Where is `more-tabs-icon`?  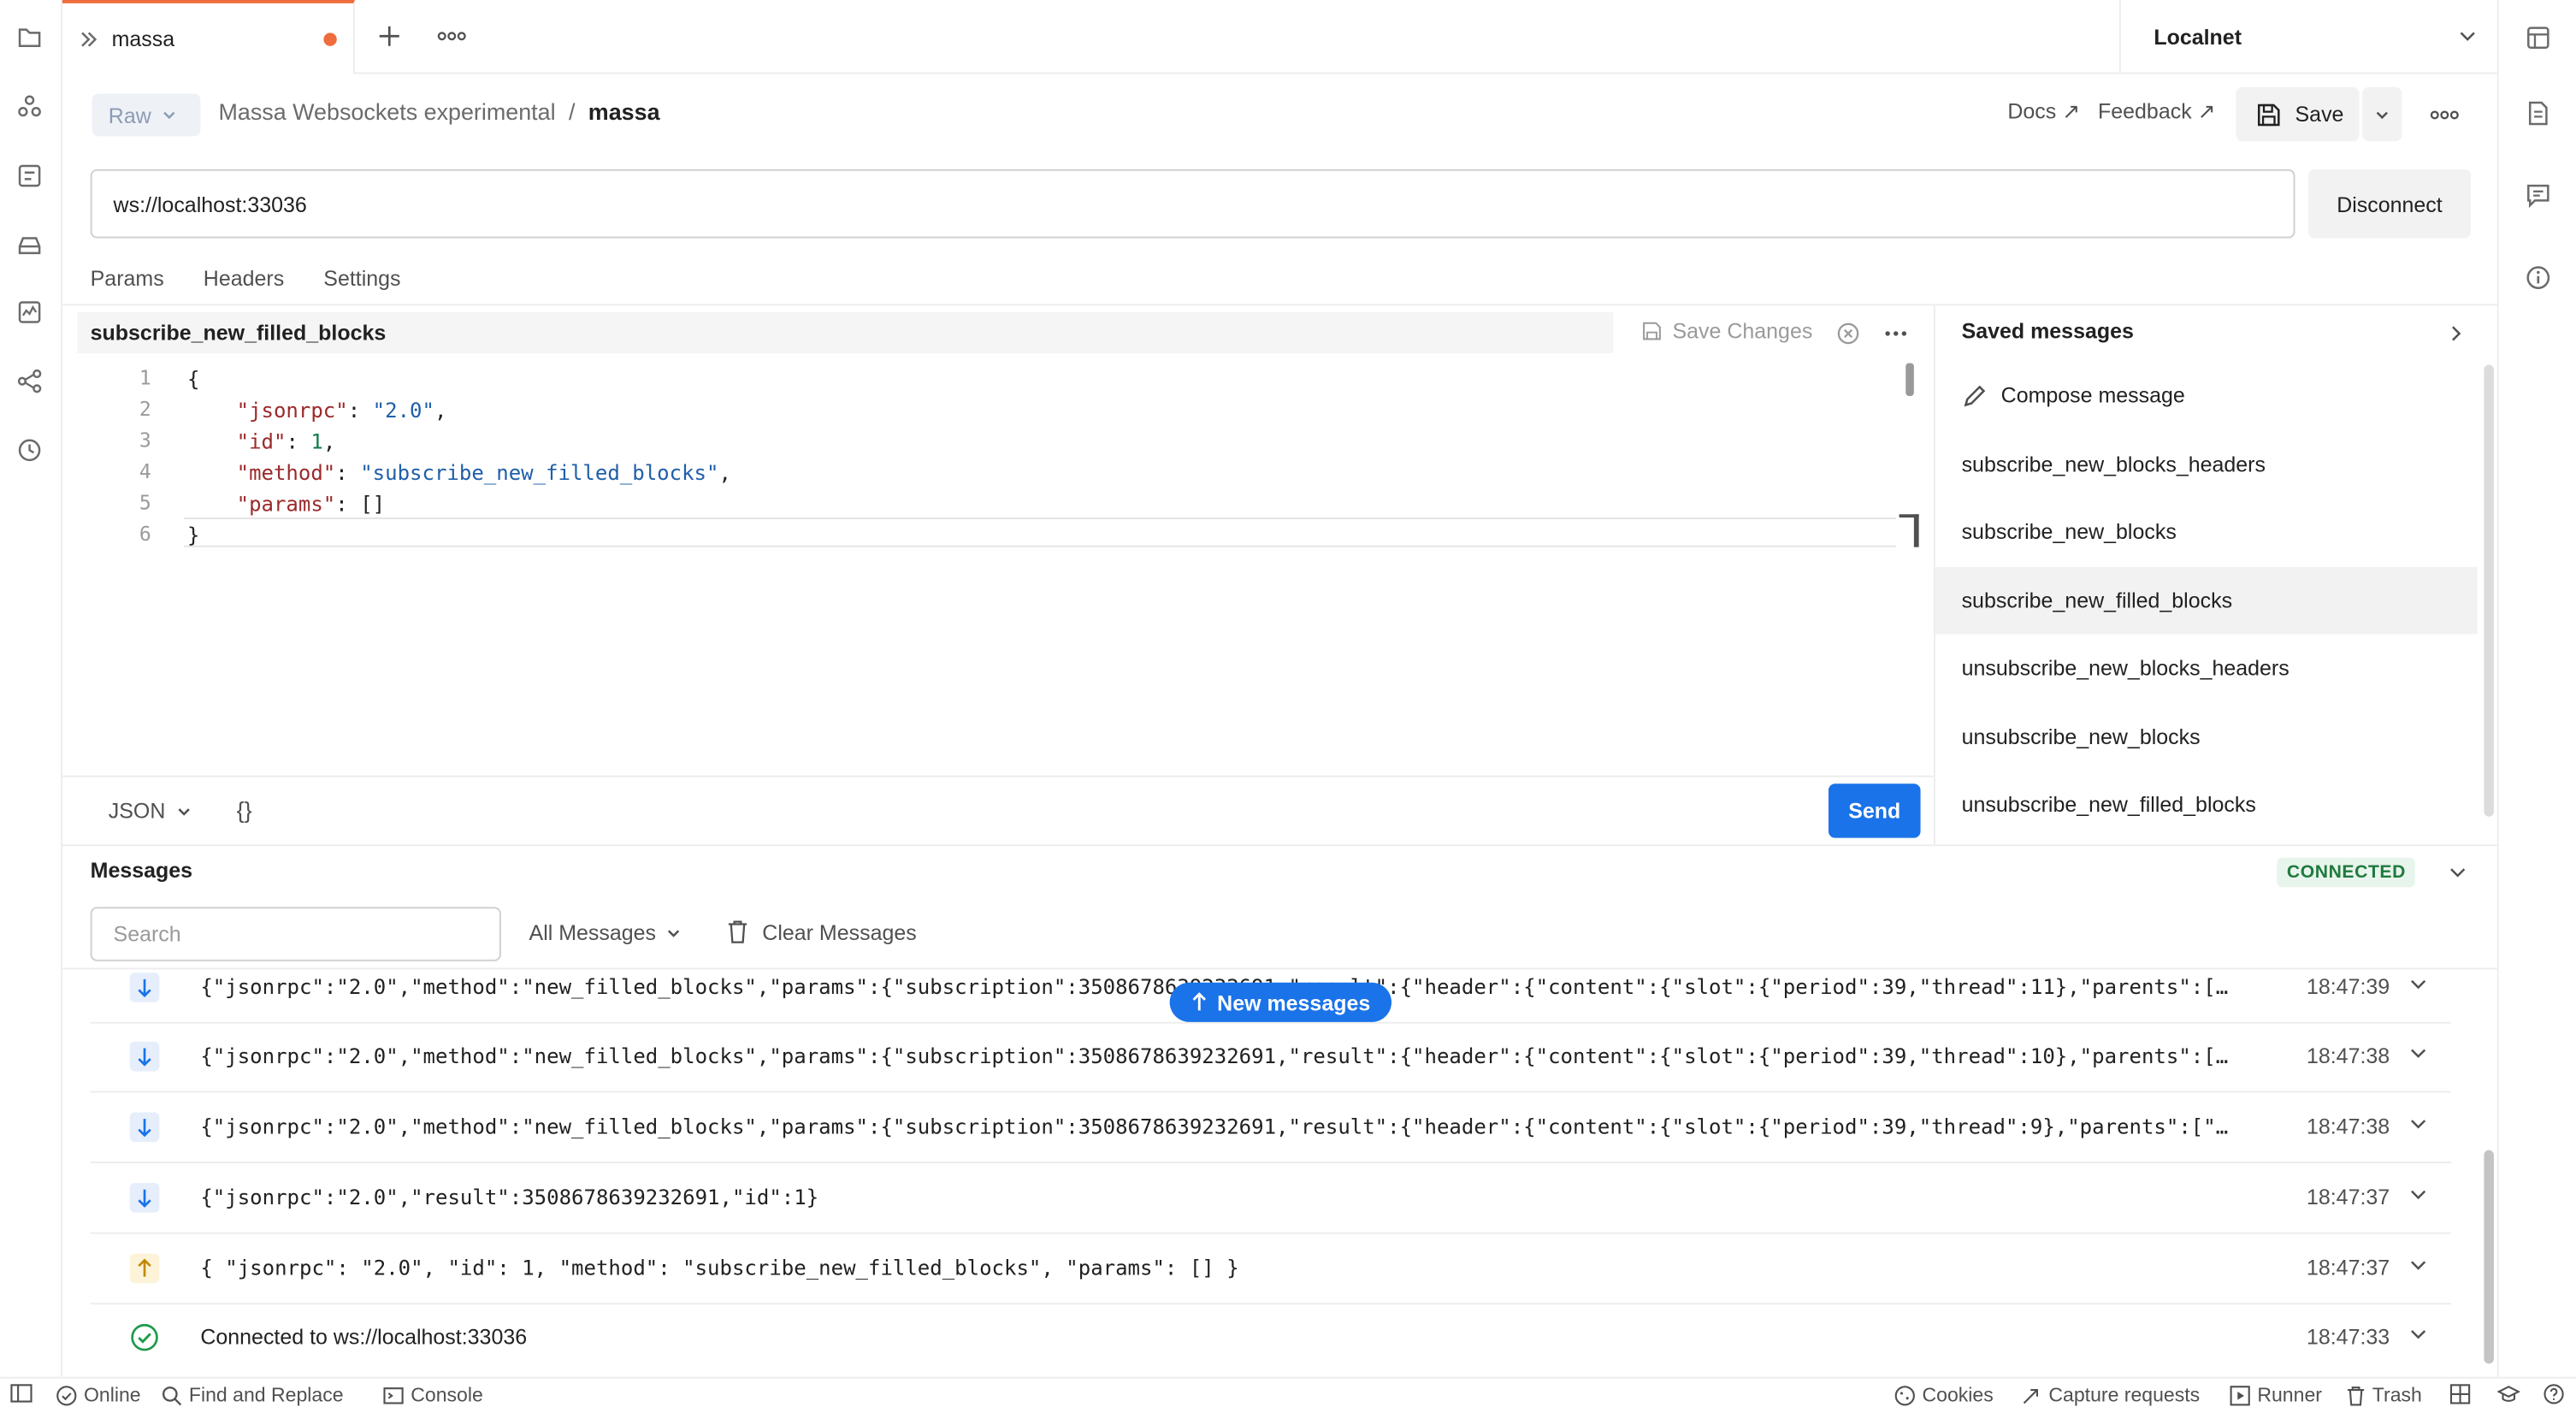 more-tabs-icon is located at coordinates (452, 36).